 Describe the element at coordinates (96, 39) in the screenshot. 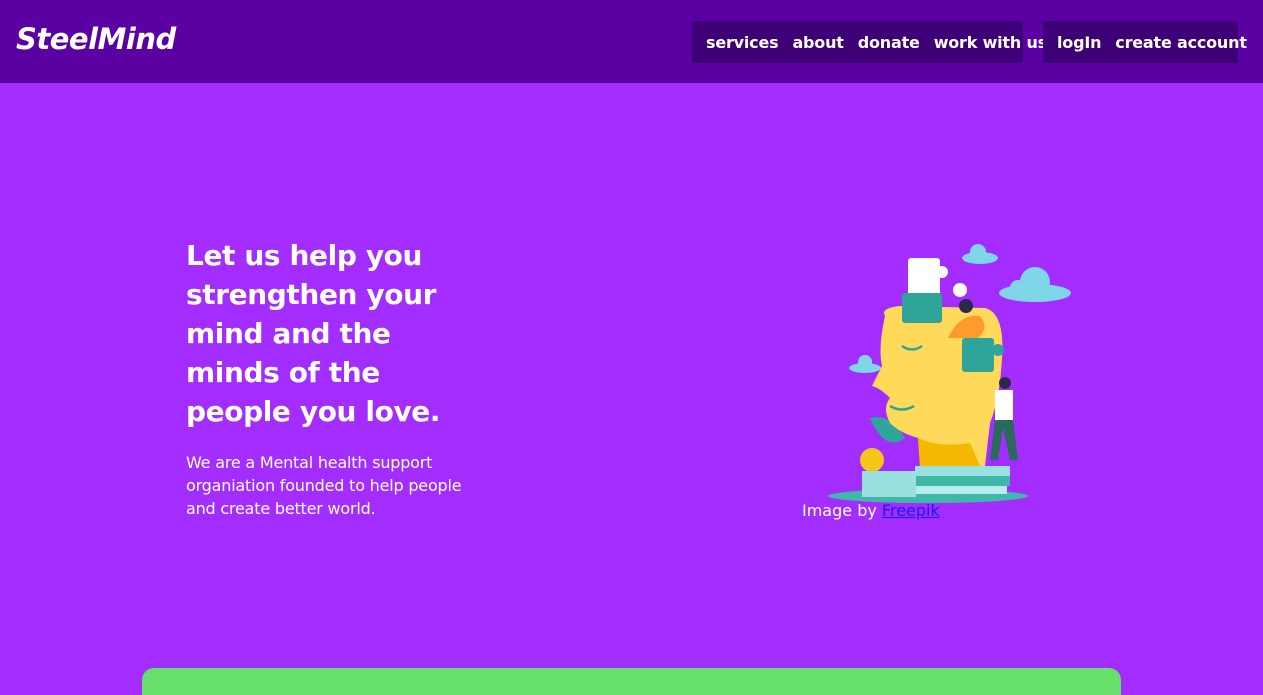

I see `brand-logo: SteelMind` at that location.